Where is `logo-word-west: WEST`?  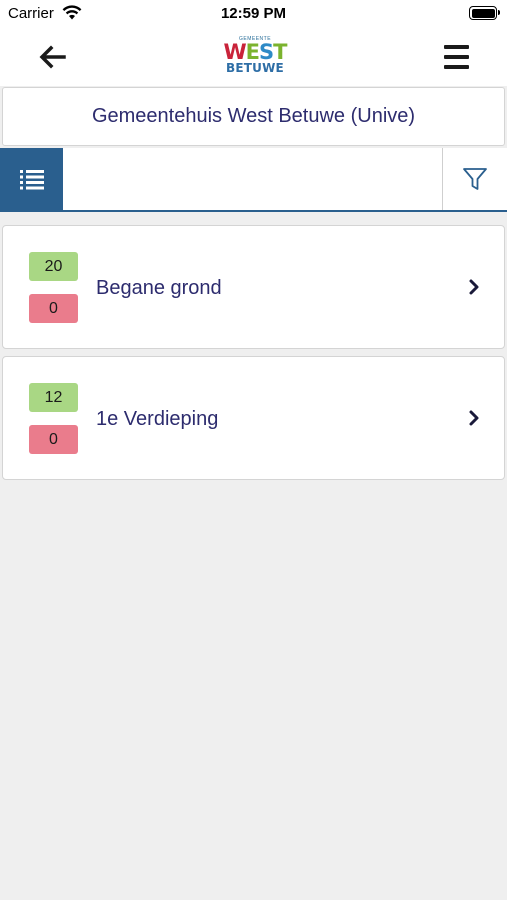
logo-word-west: WEST is located at coordinates (255, 52).